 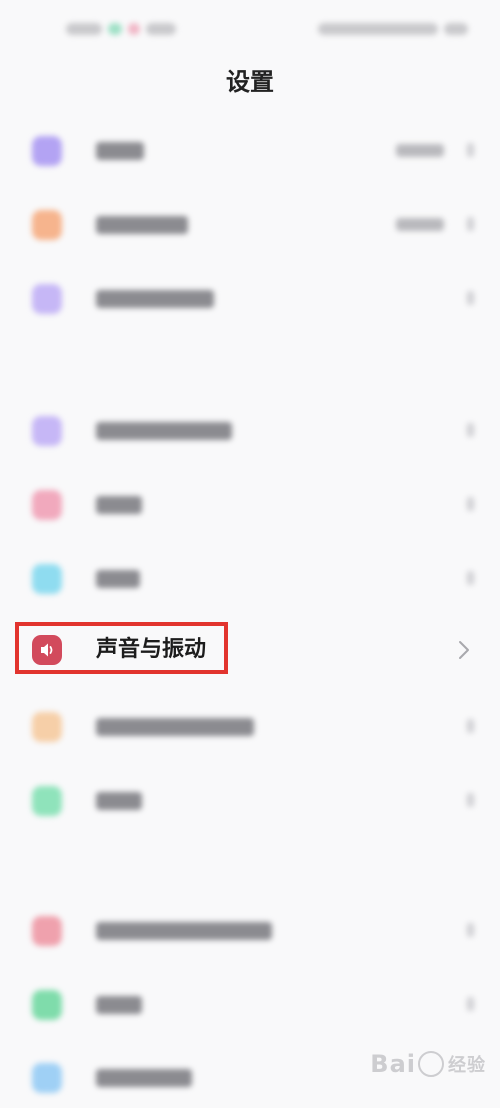 What do you see at coordinates (467, 1065) in the screenshot?
I see `watermark-brand-right: 经验` at bounding box center [467, 1065].